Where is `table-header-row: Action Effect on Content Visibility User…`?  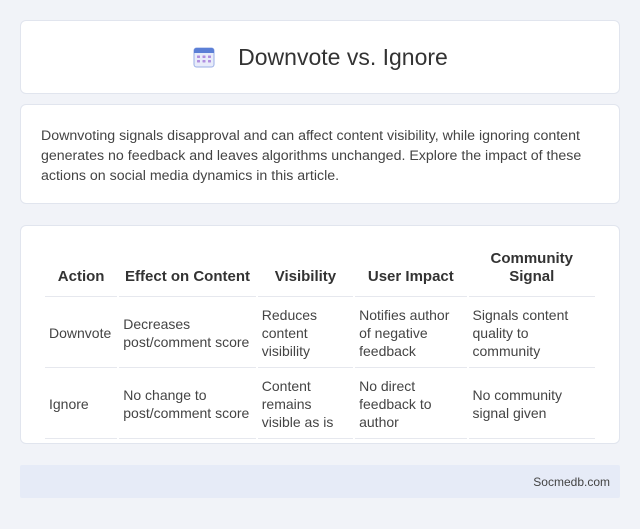 table-header-row: Action Effect on Content Visibility User… is located at coordinates (320, 271).